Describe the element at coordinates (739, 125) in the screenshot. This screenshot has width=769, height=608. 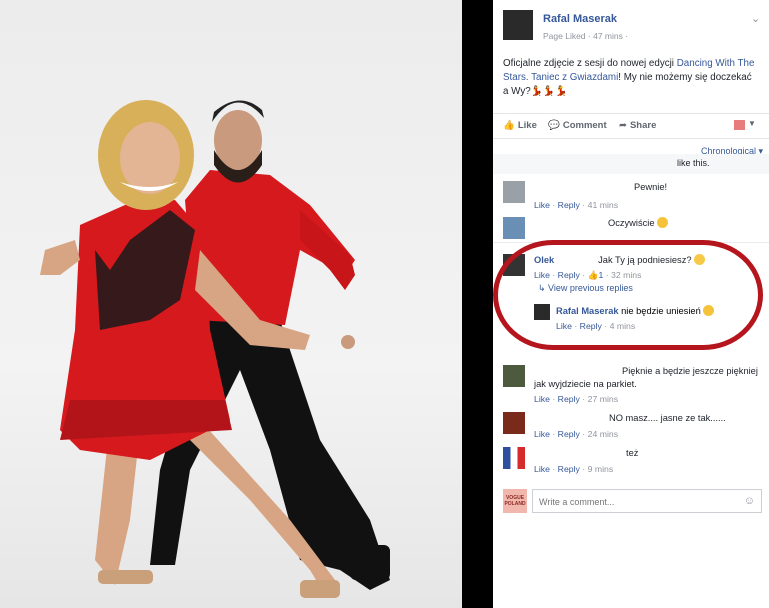
I see `page-thumbnail-icon` at that location.